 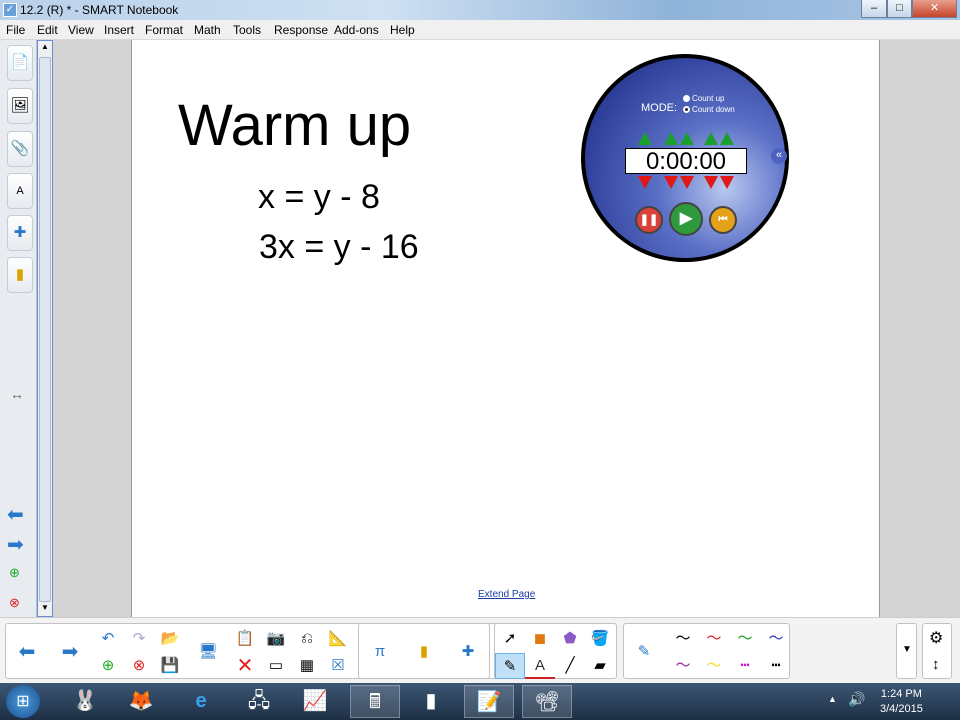 What do you see at coordinates (714, 666) in the screenshot?
I see `pen-yellow: 〜` at bounding box center [714, 666].